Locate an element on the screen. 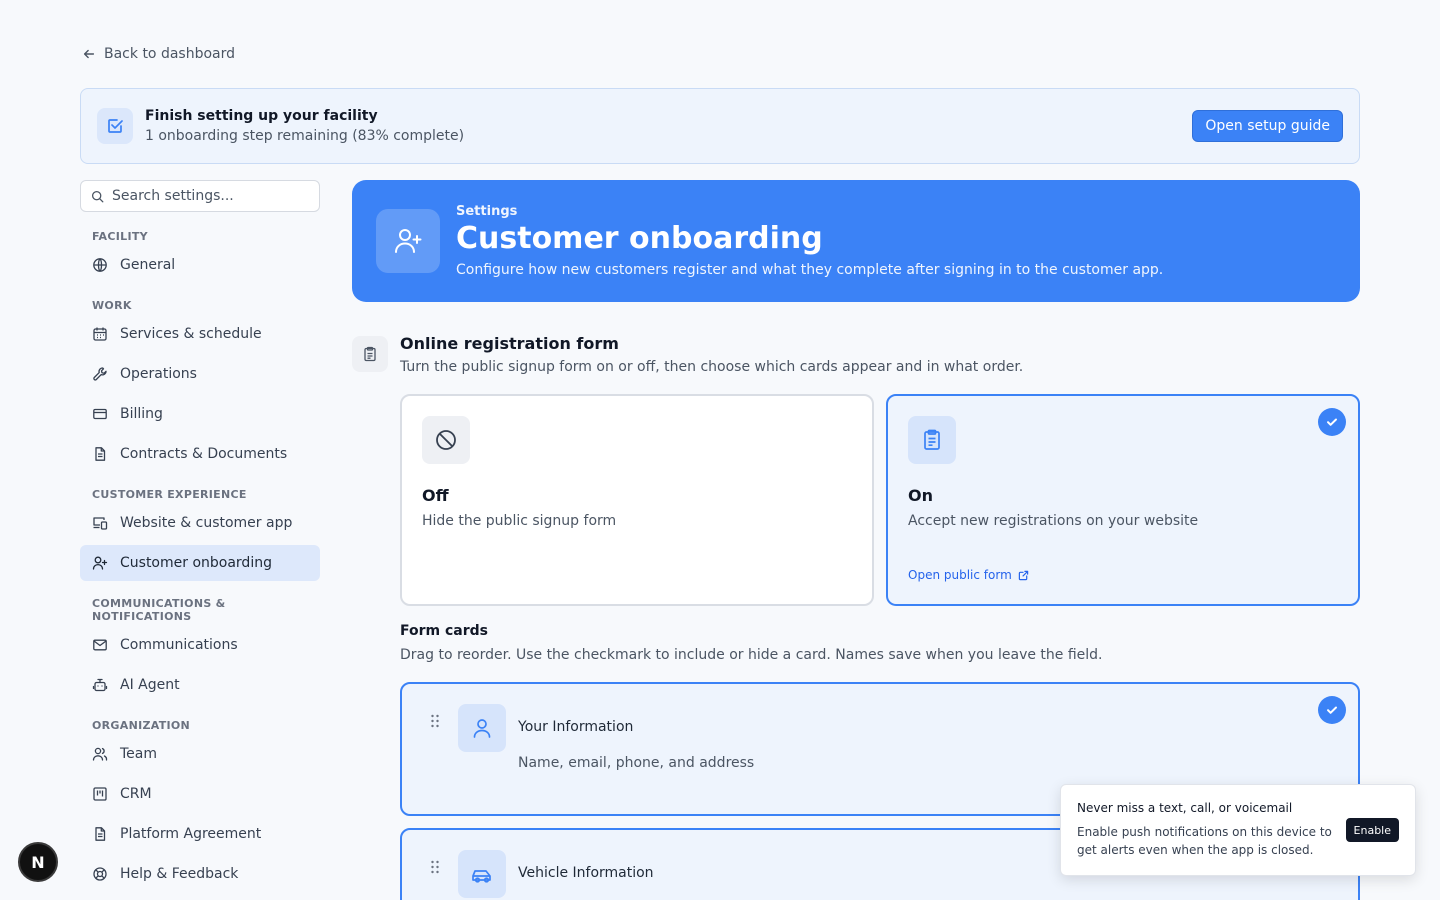 The width and height of the screenshot is (1440, 900). bot-icon is located at coordinates (100, 685).